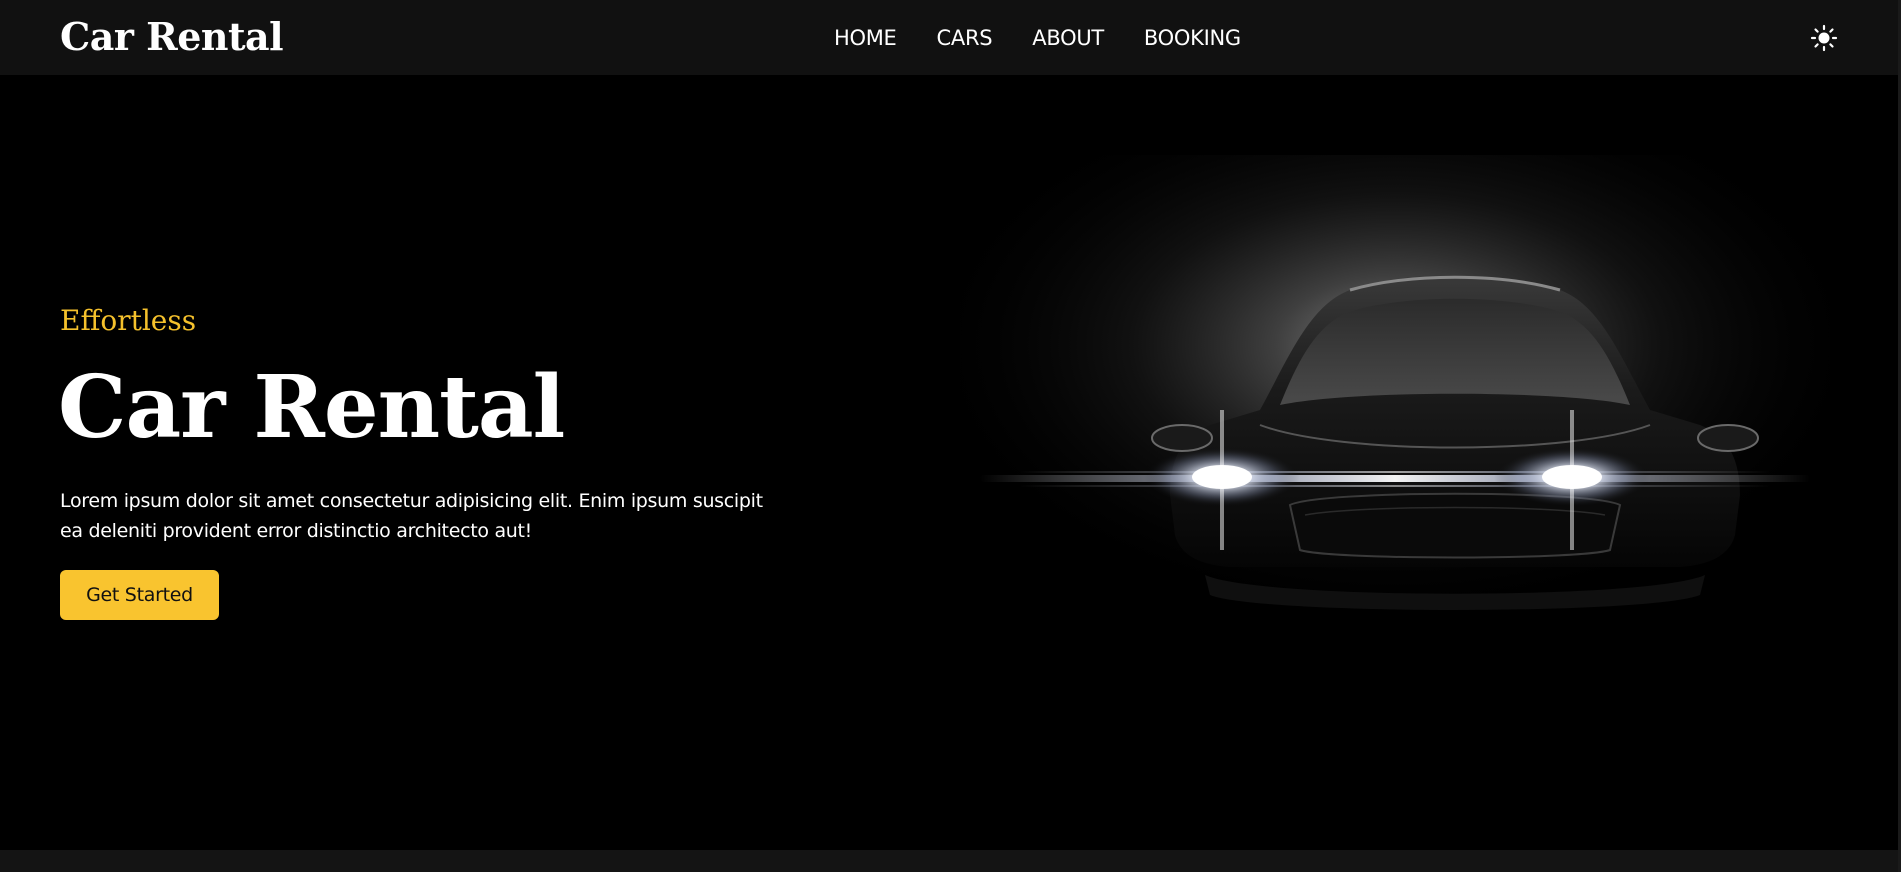 The image size is (1901, 872). Describe the element at coordinates (139, 595) in the screenshot. I see `get-started-button: Get Started` at that location.